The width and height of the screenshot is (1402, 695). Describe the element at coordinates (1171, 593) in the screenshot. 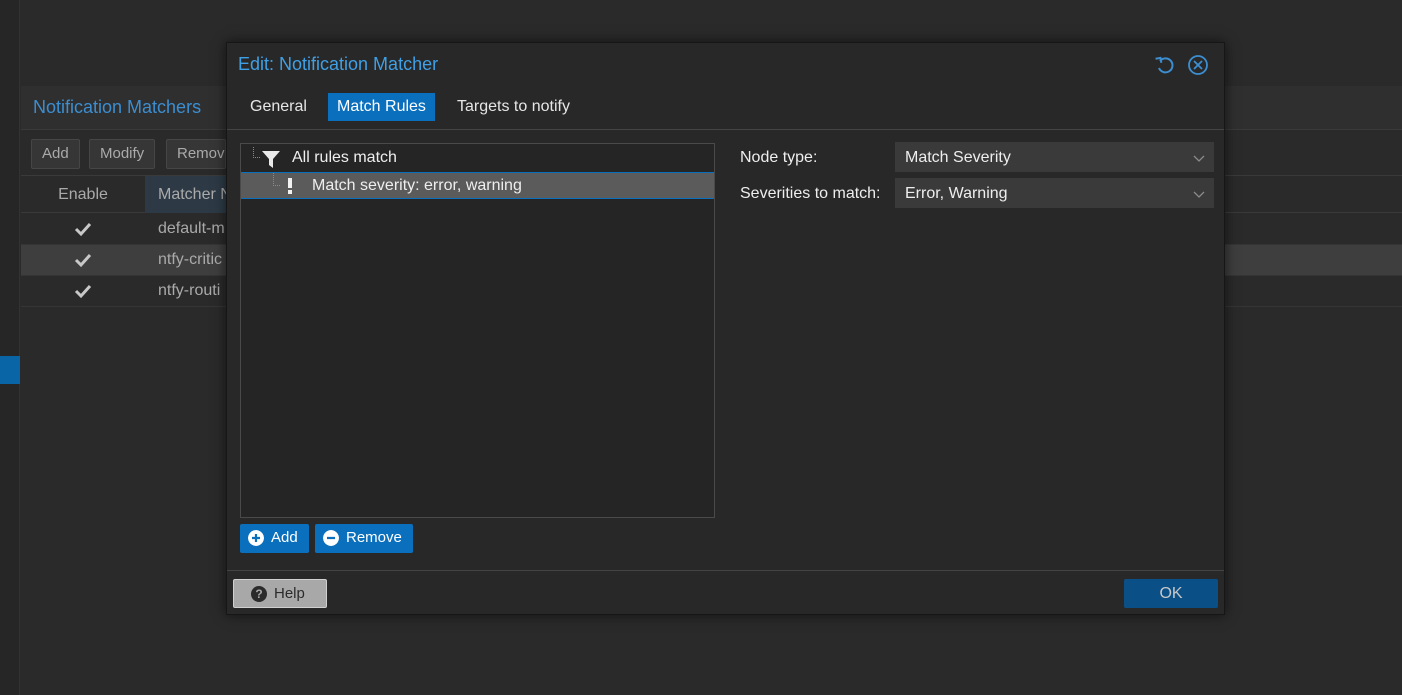

I see `ok-button: OK` at that location.